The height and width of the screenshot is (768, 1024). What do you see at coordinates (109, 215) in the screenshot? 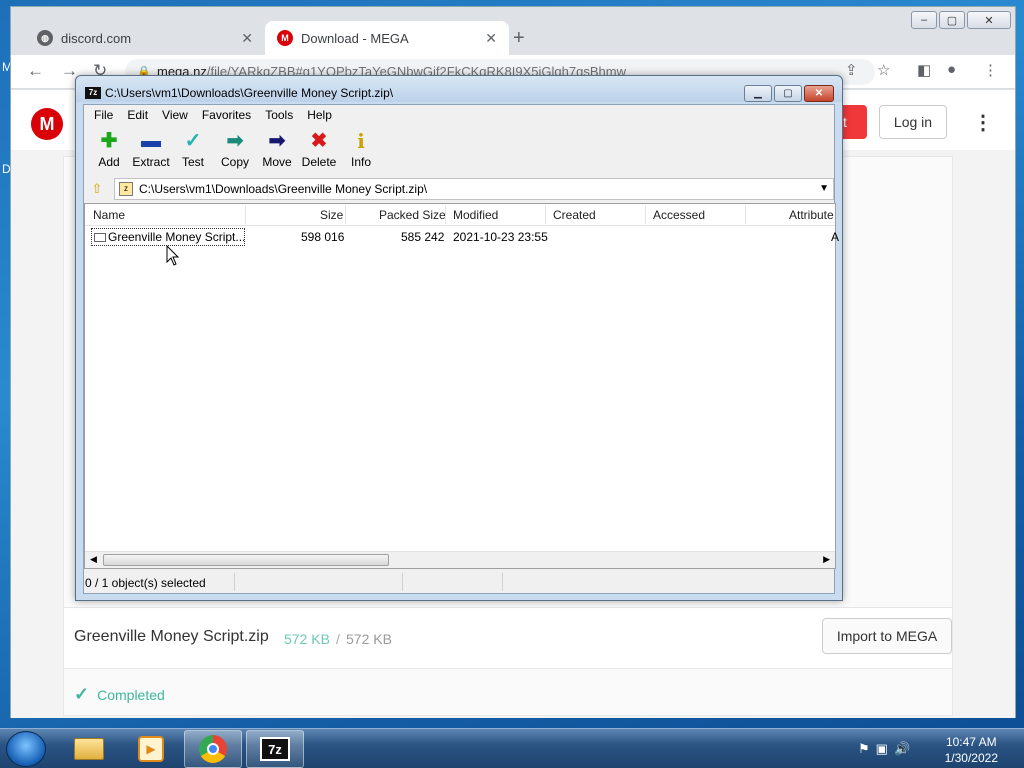
I see `column-name: Name` at bounding box center [109, 215].